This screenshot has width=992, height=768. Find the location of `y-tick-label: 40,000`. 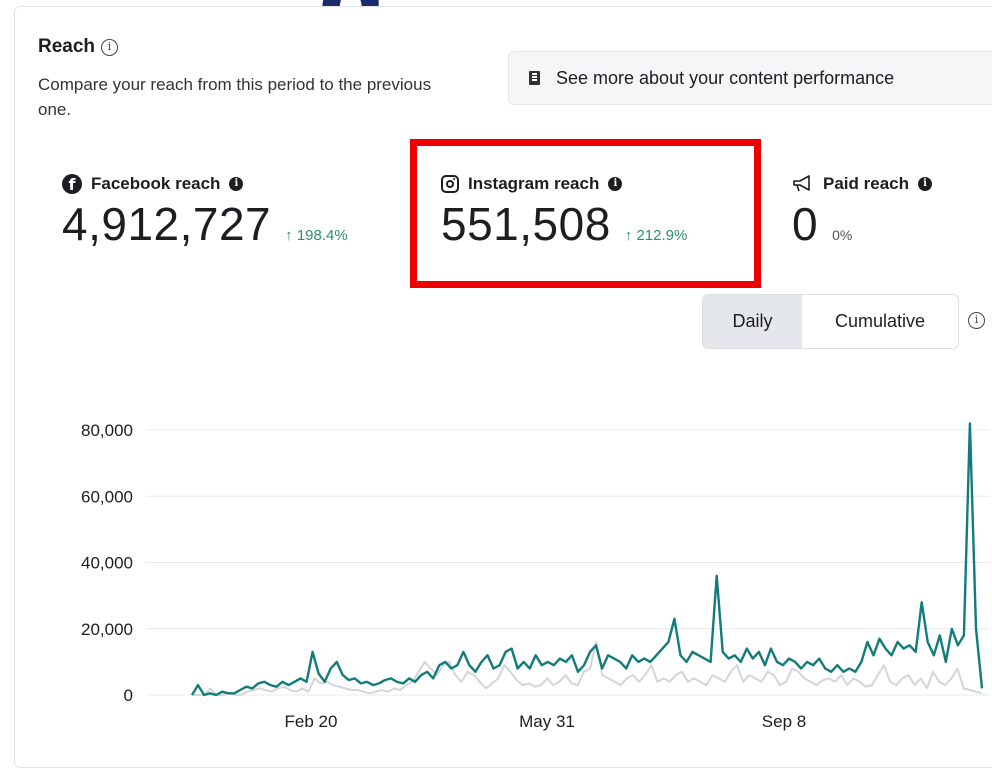

y-tick-label: 40,000 is located at coordinates (107, 563).